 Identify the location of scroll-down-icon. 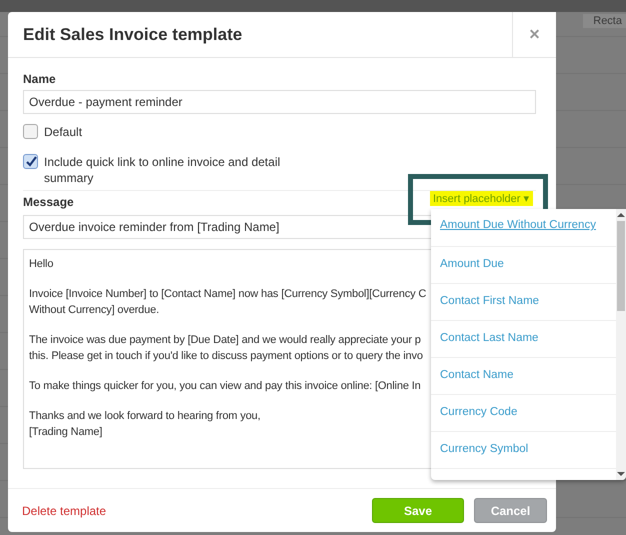
(621, 474).